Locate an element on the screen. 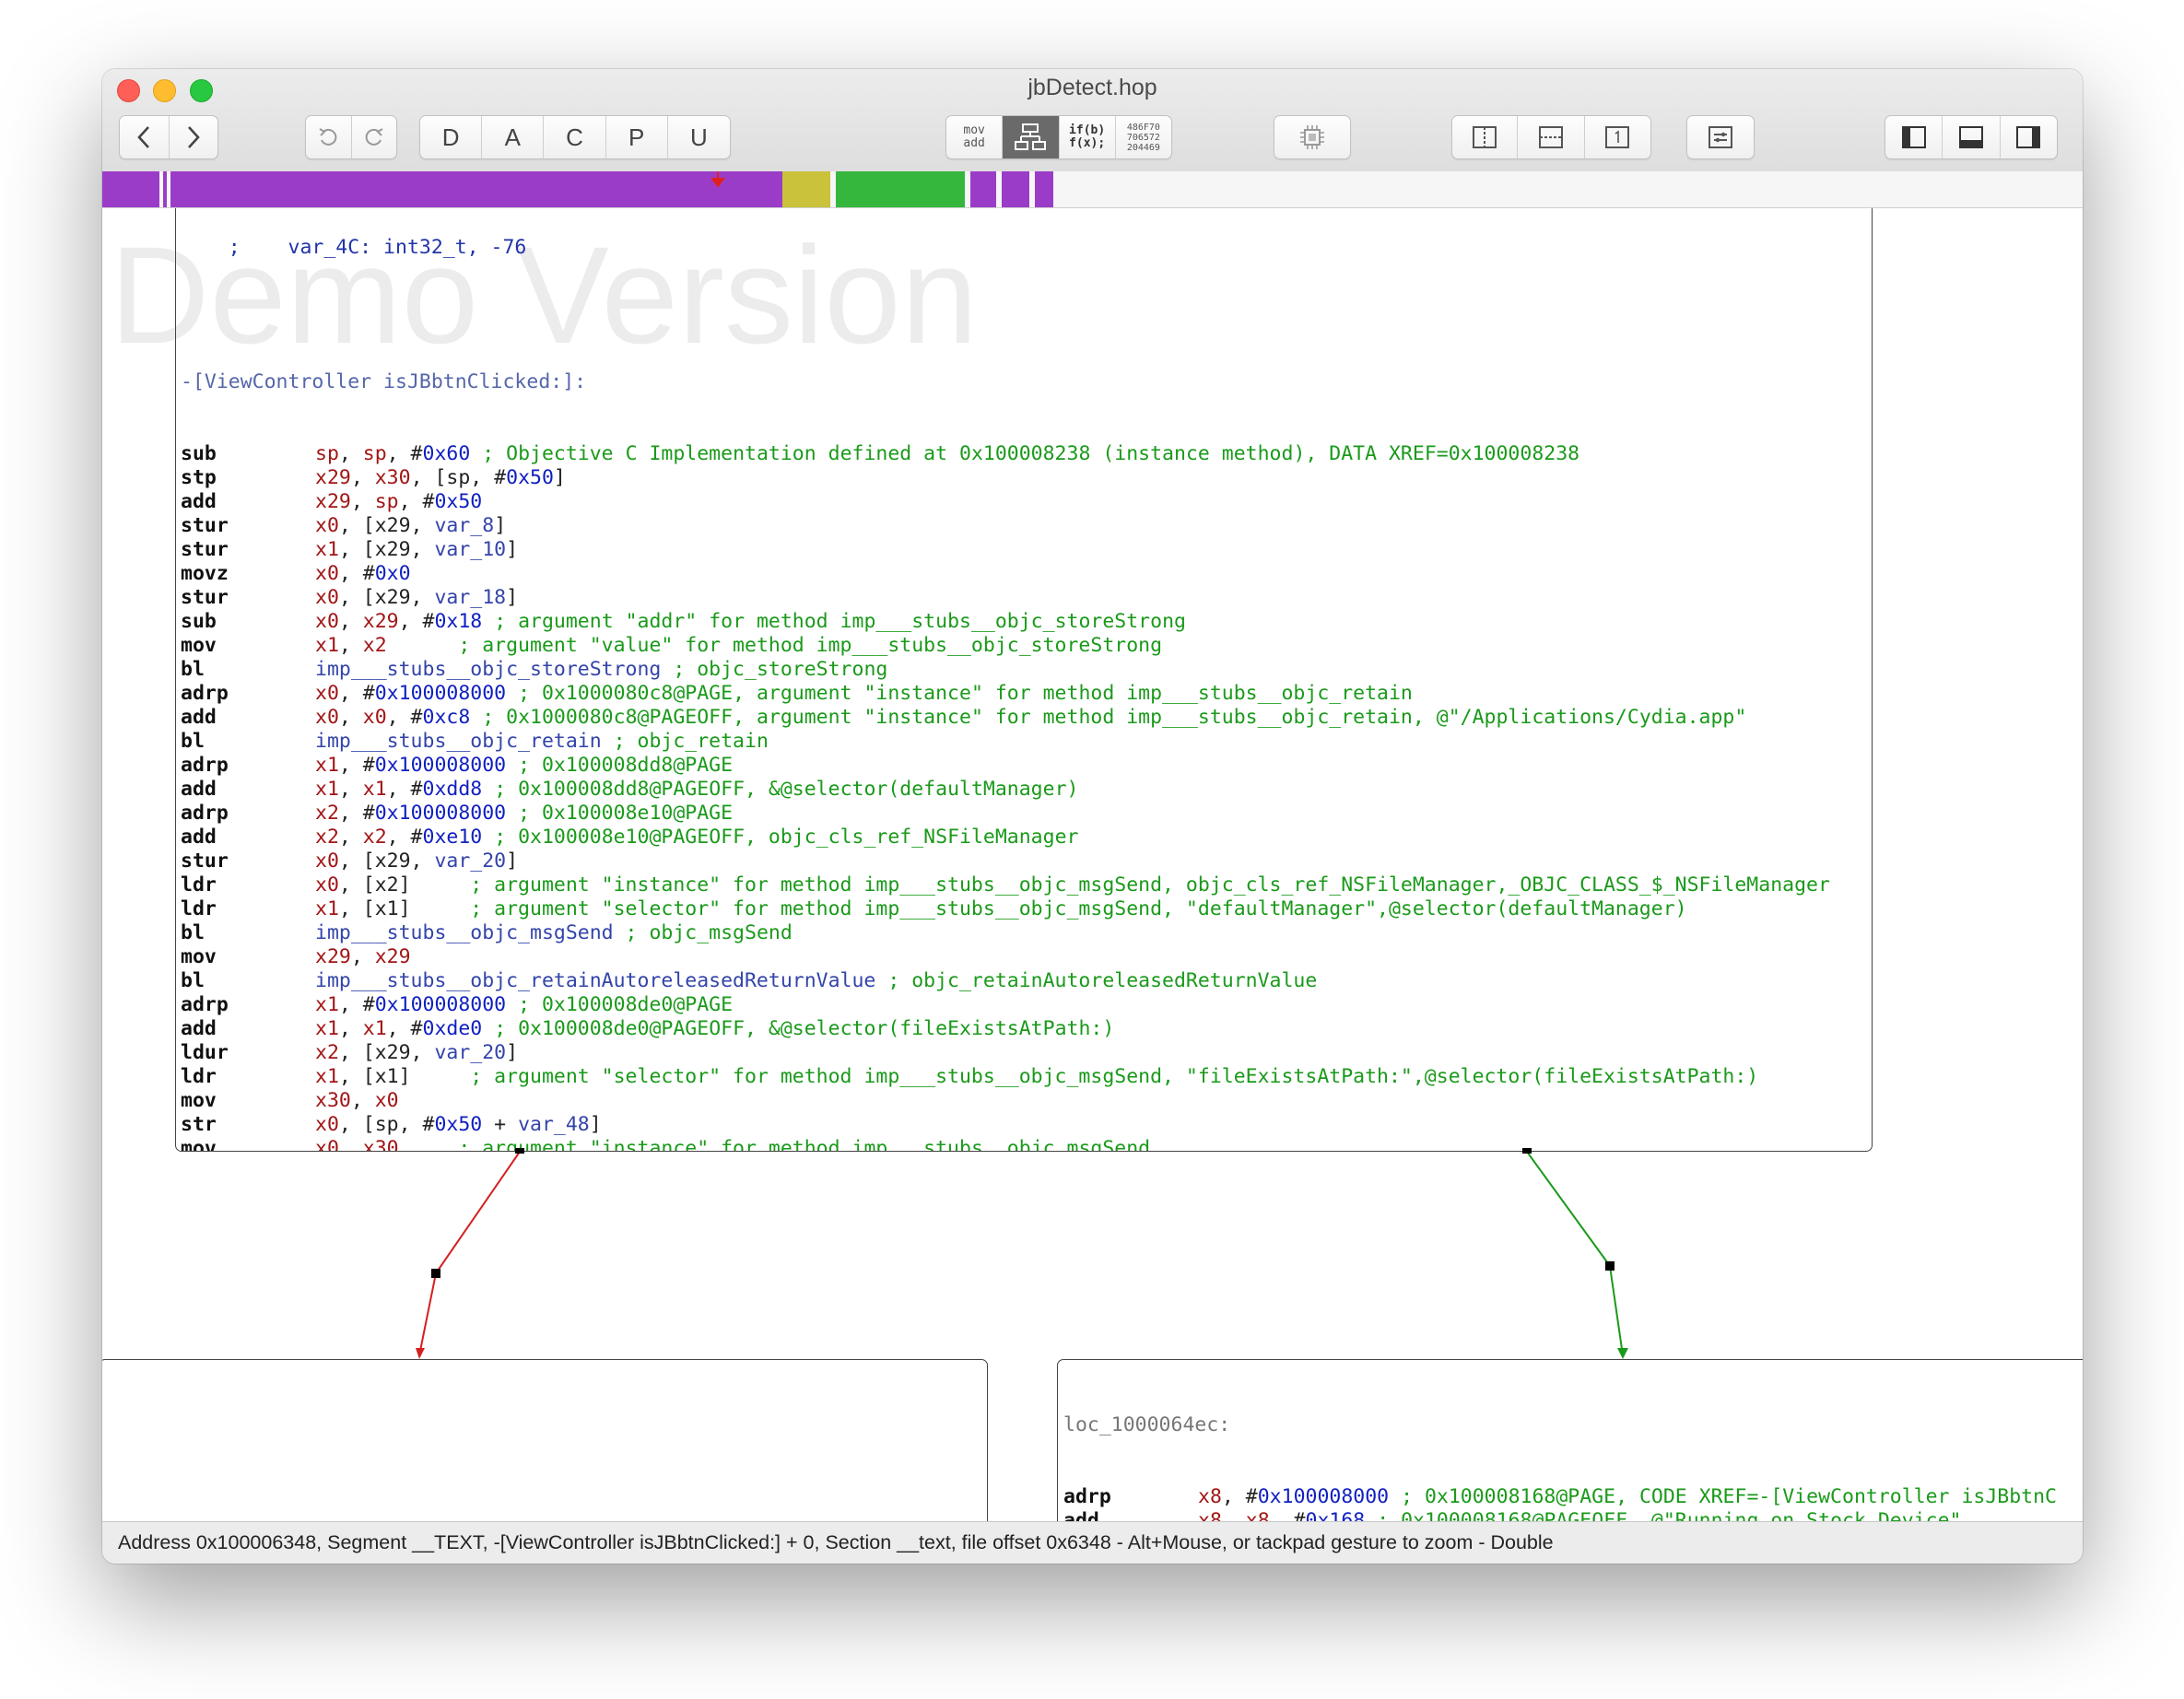 This screenshot has height=1699, width=2184. debugger-button is located at coordinates (1312, 137).